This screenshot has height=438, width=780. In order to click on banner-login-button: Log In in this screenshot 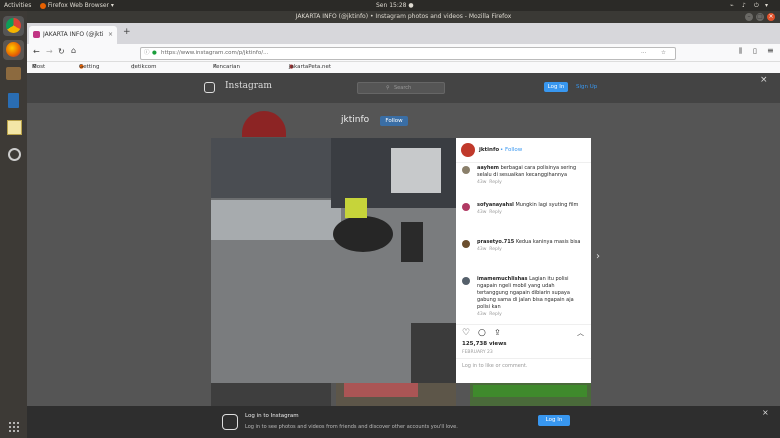, I will do `click(554, 420)`.